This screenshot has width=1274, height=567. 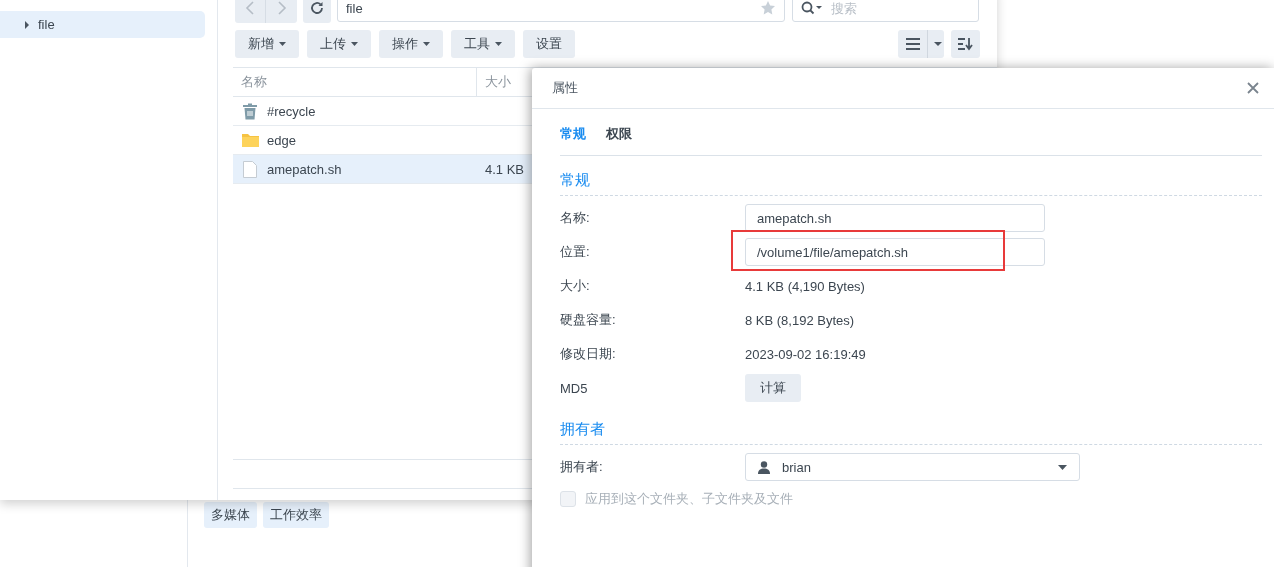 What do you see at coordinates (565, 88) in the screenshot?
I see `dialog-title: 属性` at bounding box center [565, 88].